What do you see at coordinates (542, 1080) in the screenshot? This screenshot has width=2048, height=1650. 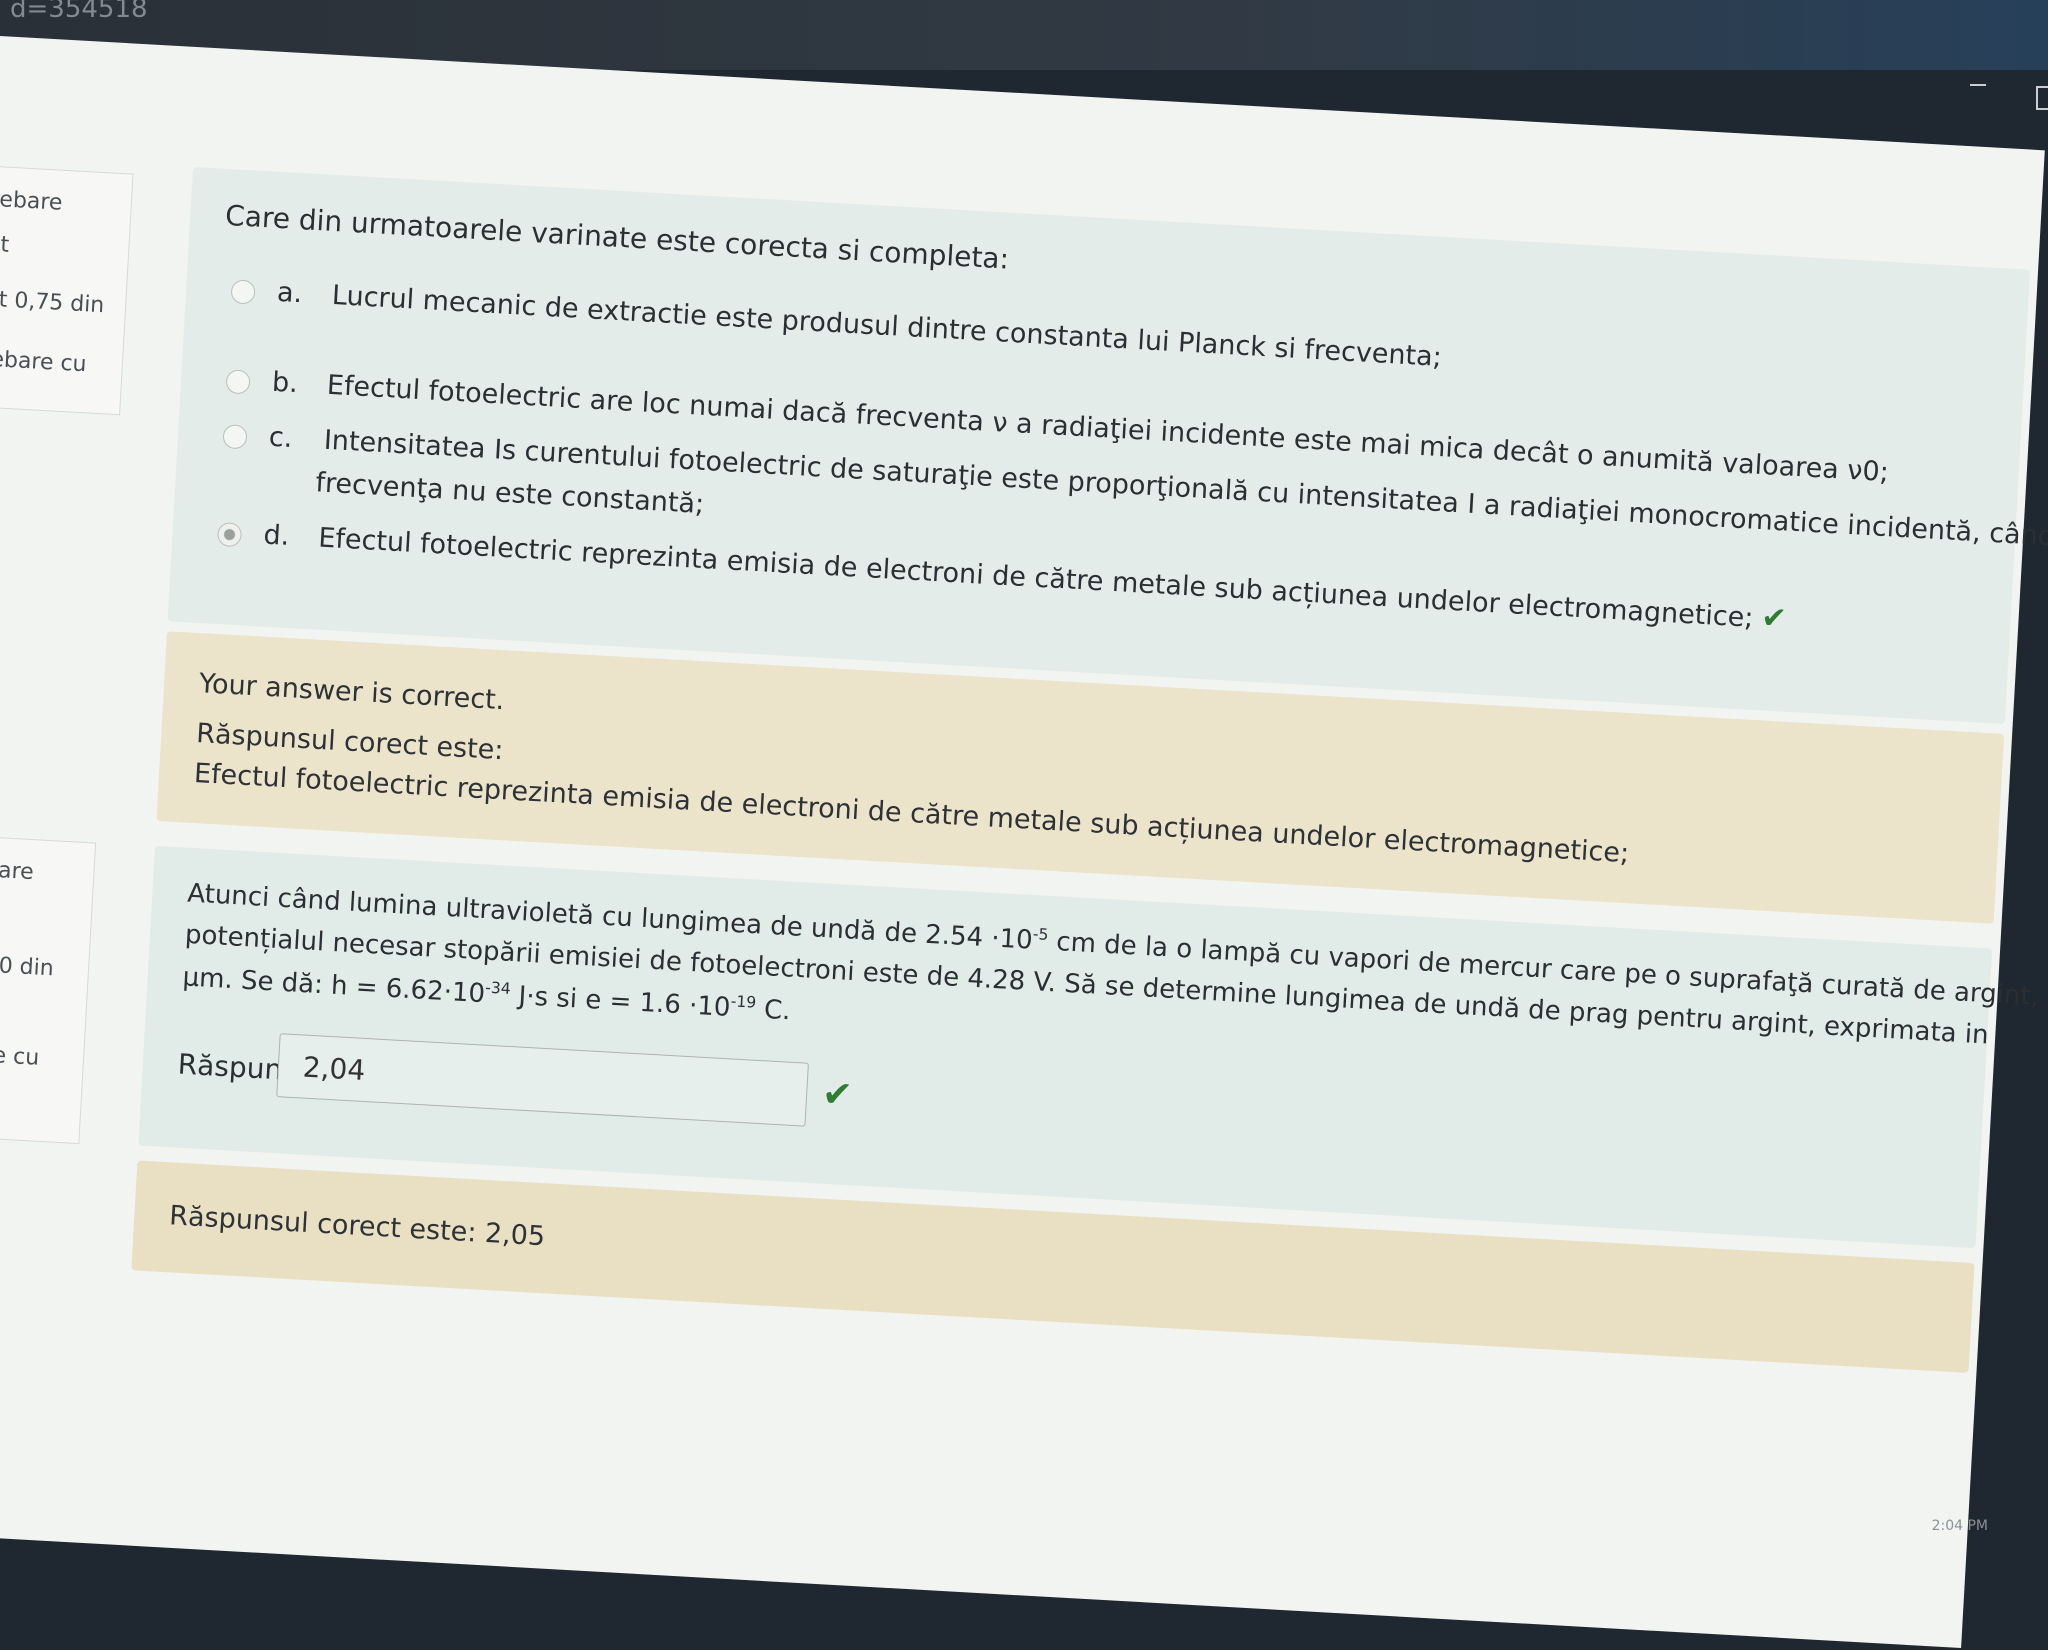 I see `answer-input: 2,04` at bounding box center [542, 1080].